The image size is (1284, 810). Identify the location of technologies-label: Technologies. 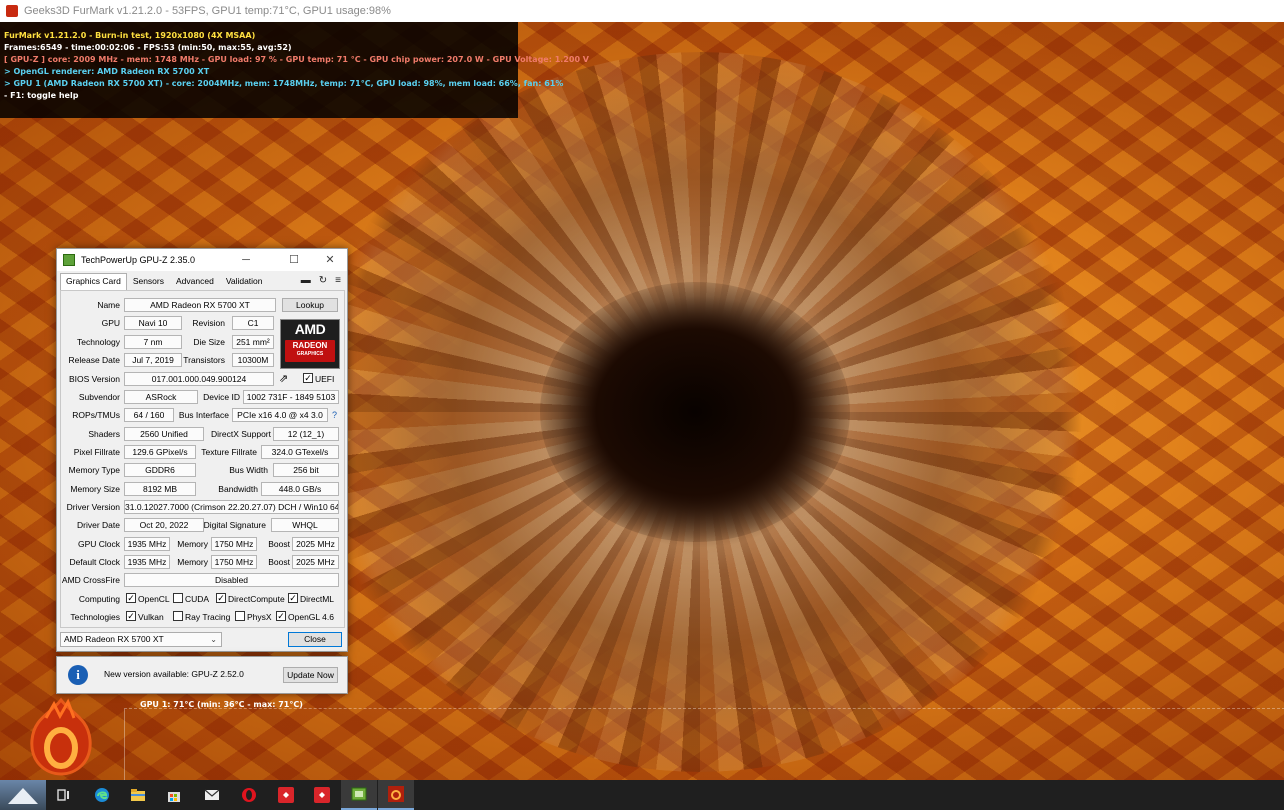
(95, 617).